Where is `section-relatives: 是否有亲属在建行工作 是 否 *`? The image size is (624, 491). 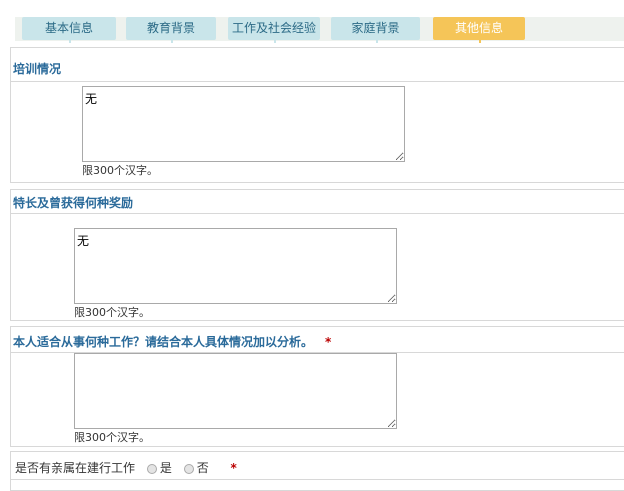 section-relatives: 是否有亲属在建行工作 是 否 * is located at coordinates (317, 471).